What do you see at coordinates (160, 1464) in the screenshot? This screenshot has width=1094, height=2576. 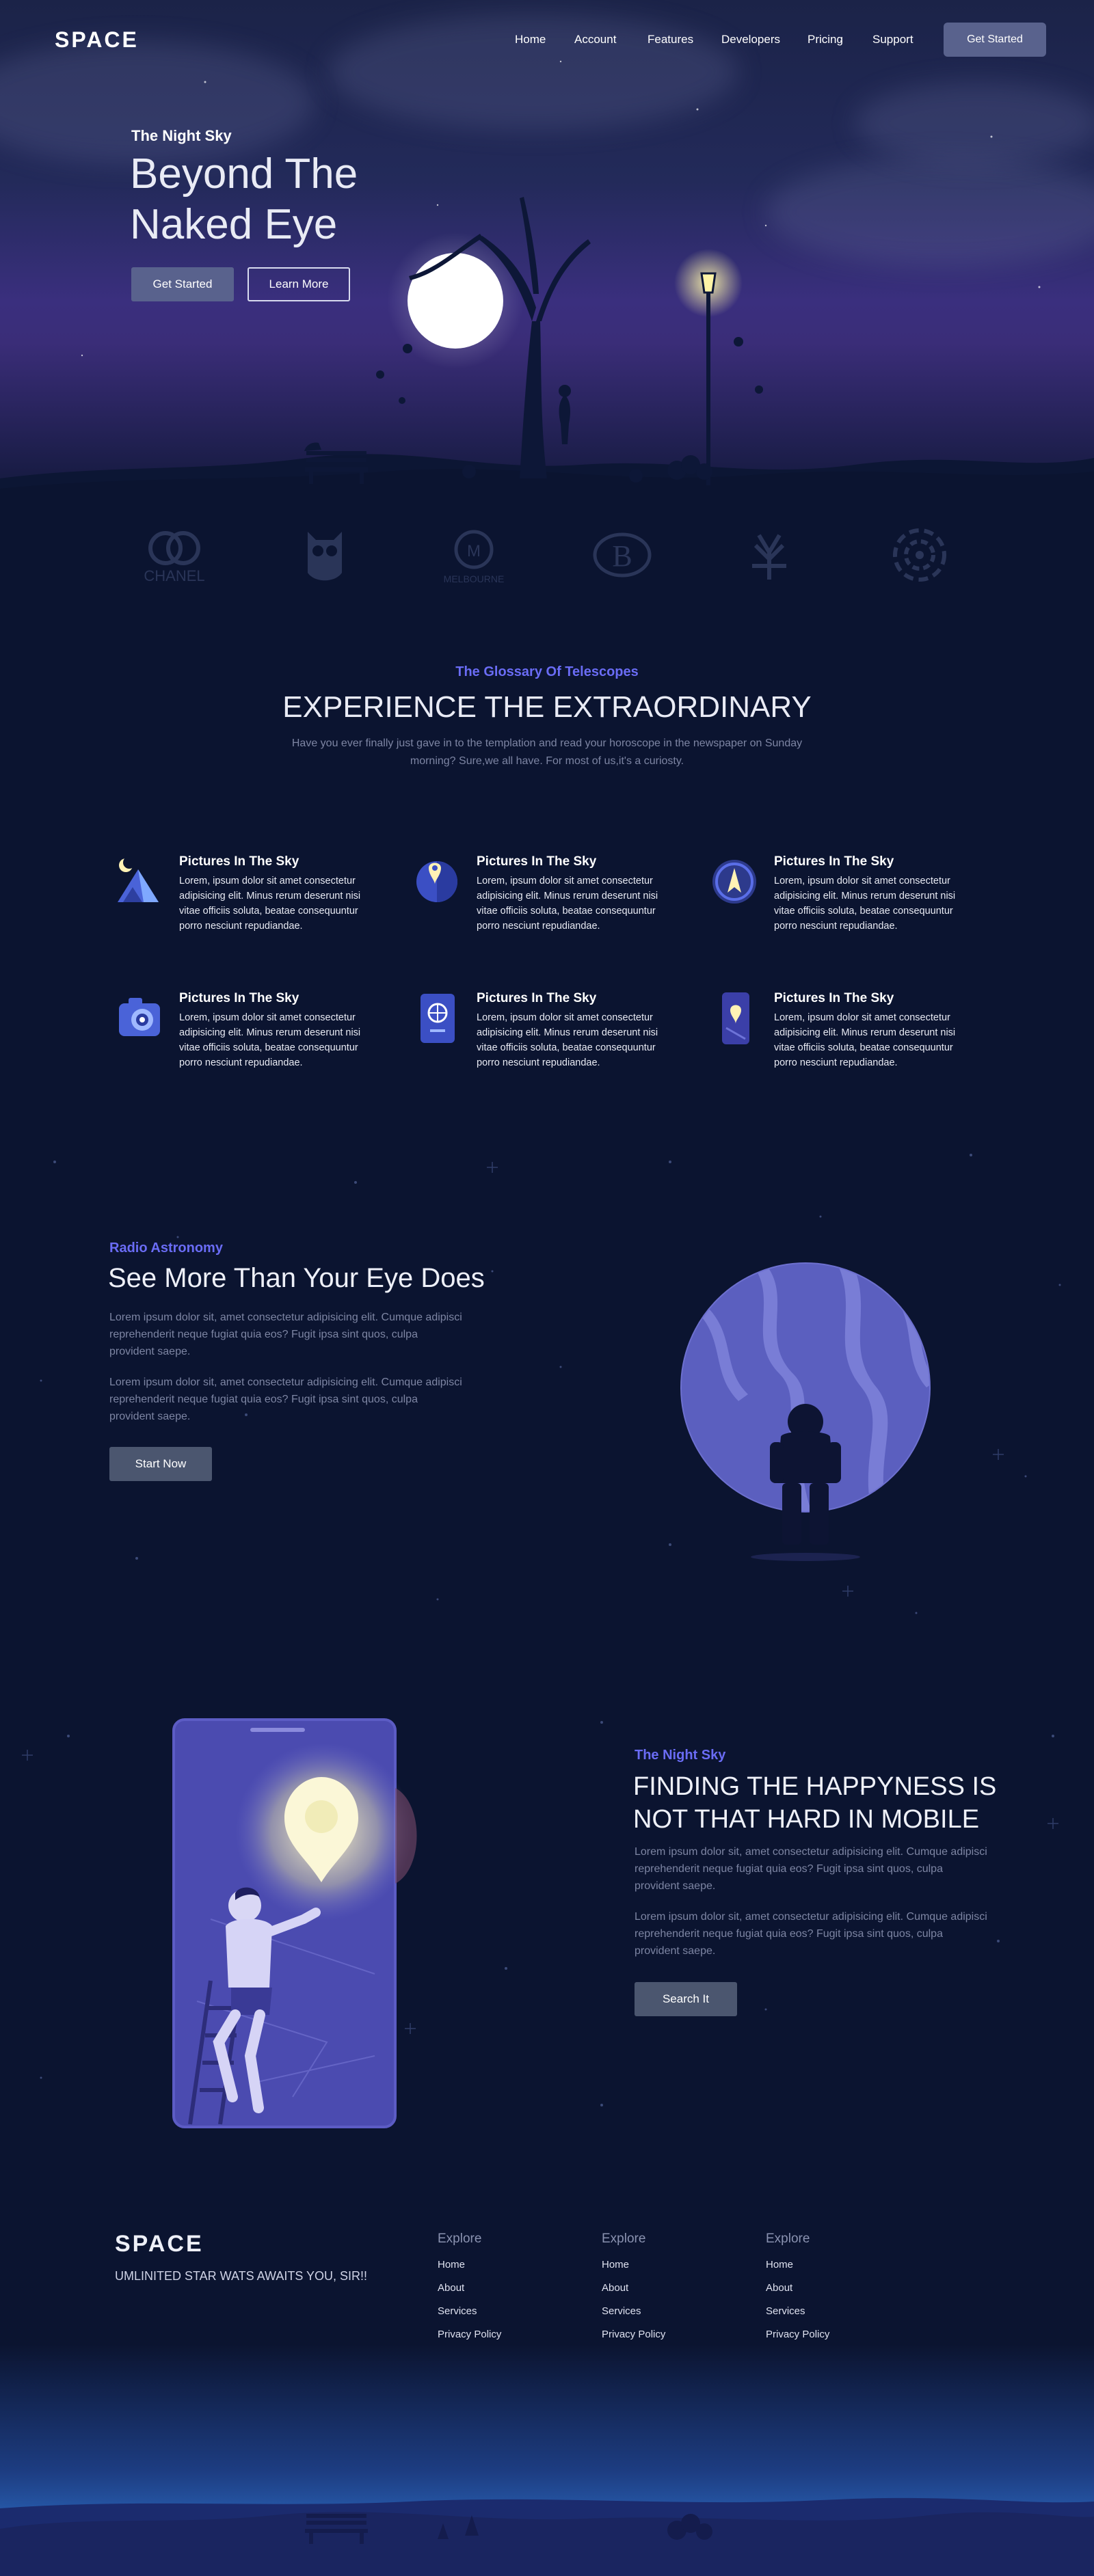 I see `start-now-button: Start Now` at bounding box center [160, 1464].